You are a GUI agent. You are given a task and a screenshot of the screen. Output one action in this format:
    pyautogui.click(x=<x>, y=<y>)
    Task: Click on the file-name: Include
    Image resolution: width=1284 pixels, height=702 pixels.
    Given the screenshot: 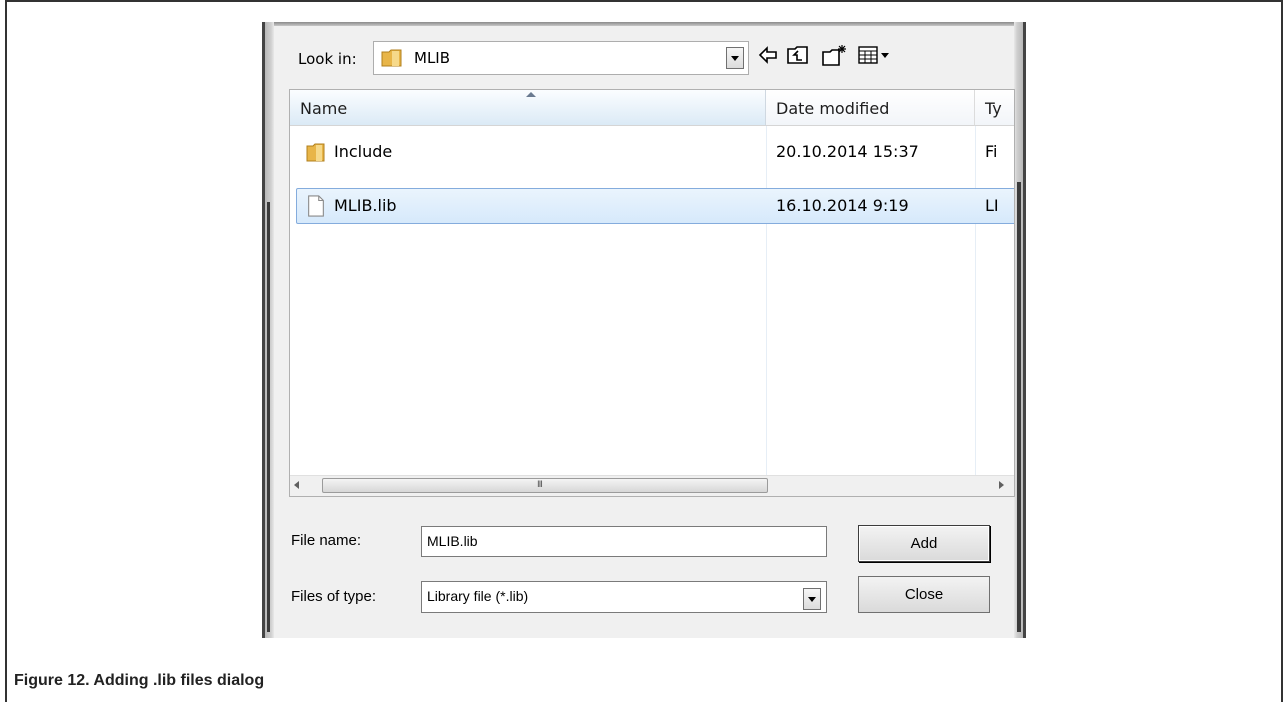 What is the action you would take?
    pyautogui.click(x=363, y=151)
    